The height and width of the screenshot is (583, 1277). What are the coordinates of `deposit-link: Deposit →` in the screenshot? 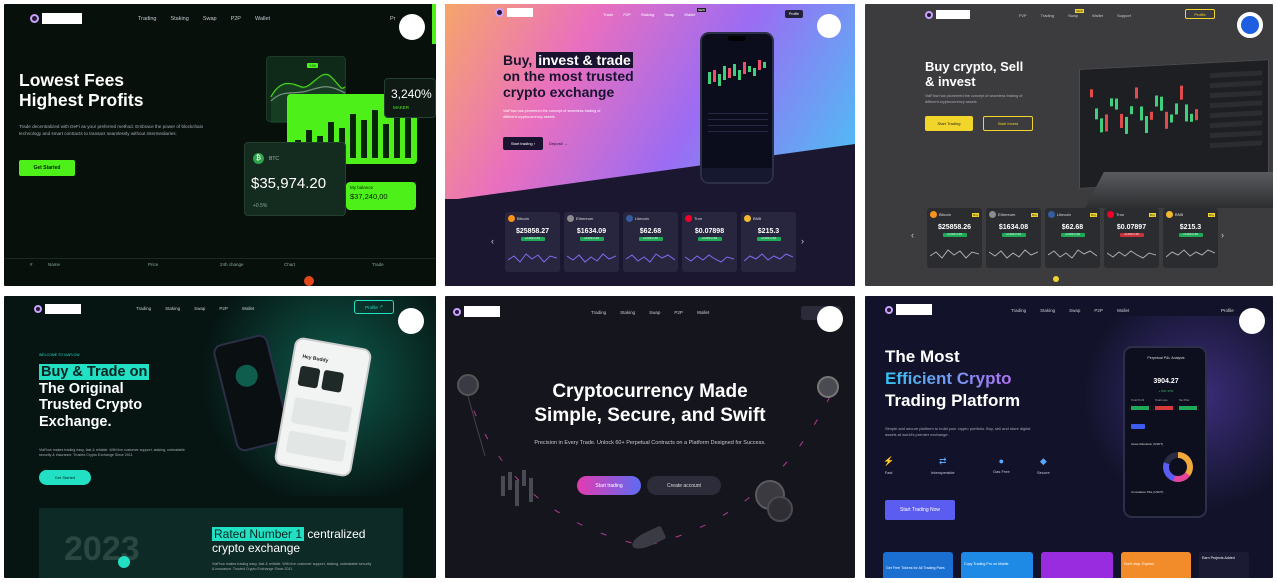 It's located at (558, 143).